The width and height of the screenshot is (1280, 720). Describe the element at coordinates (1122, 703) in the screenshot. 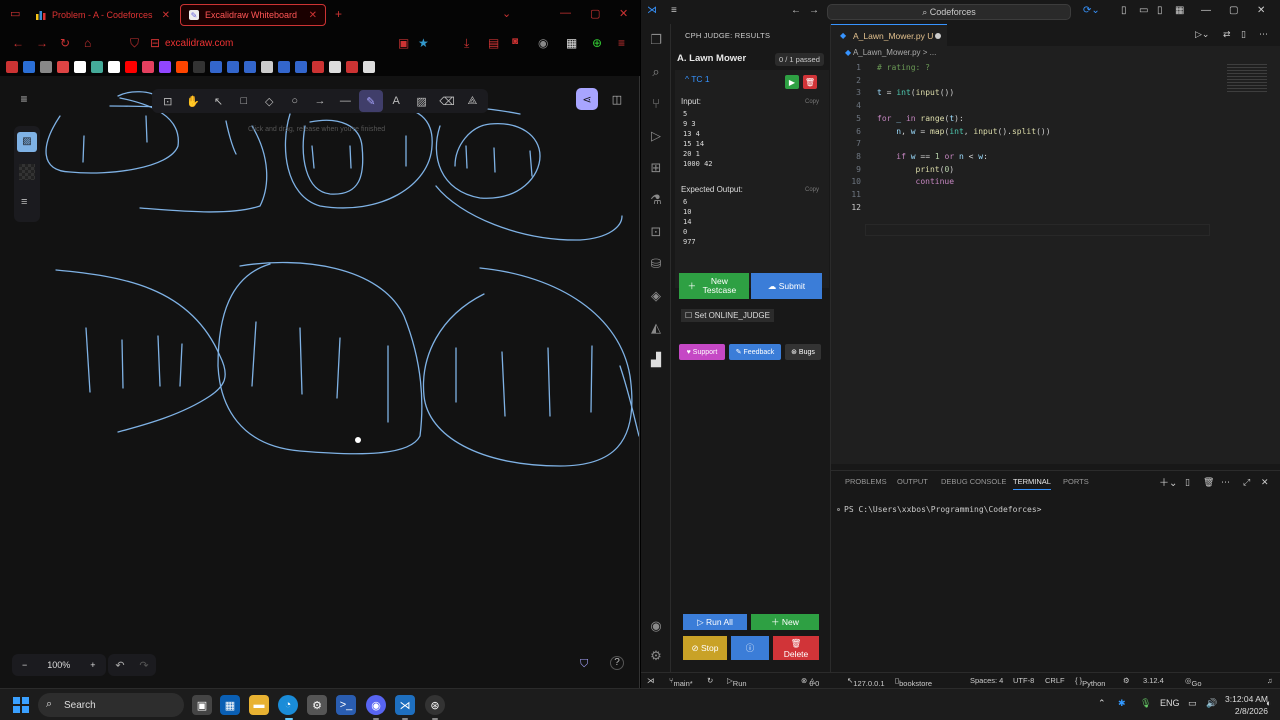

I see `bluetooth-icon: ✱` at that location.